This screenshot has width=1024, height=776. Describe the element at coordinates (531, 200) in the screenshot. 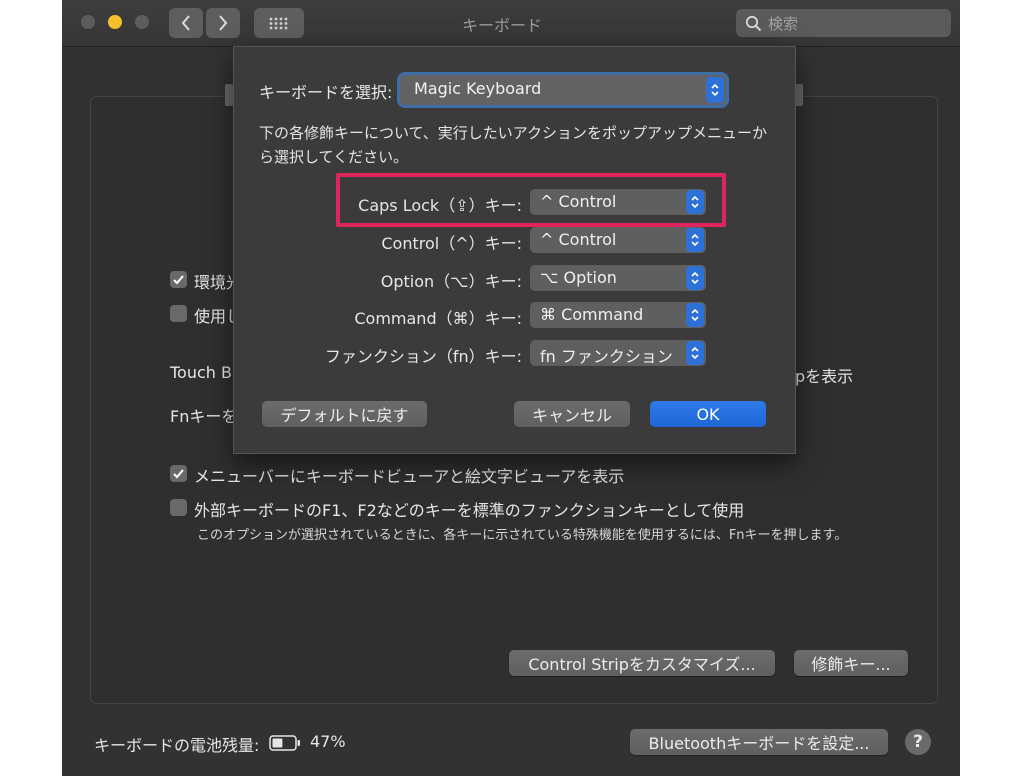

I see `caps-lock-highlight-box` at that location.